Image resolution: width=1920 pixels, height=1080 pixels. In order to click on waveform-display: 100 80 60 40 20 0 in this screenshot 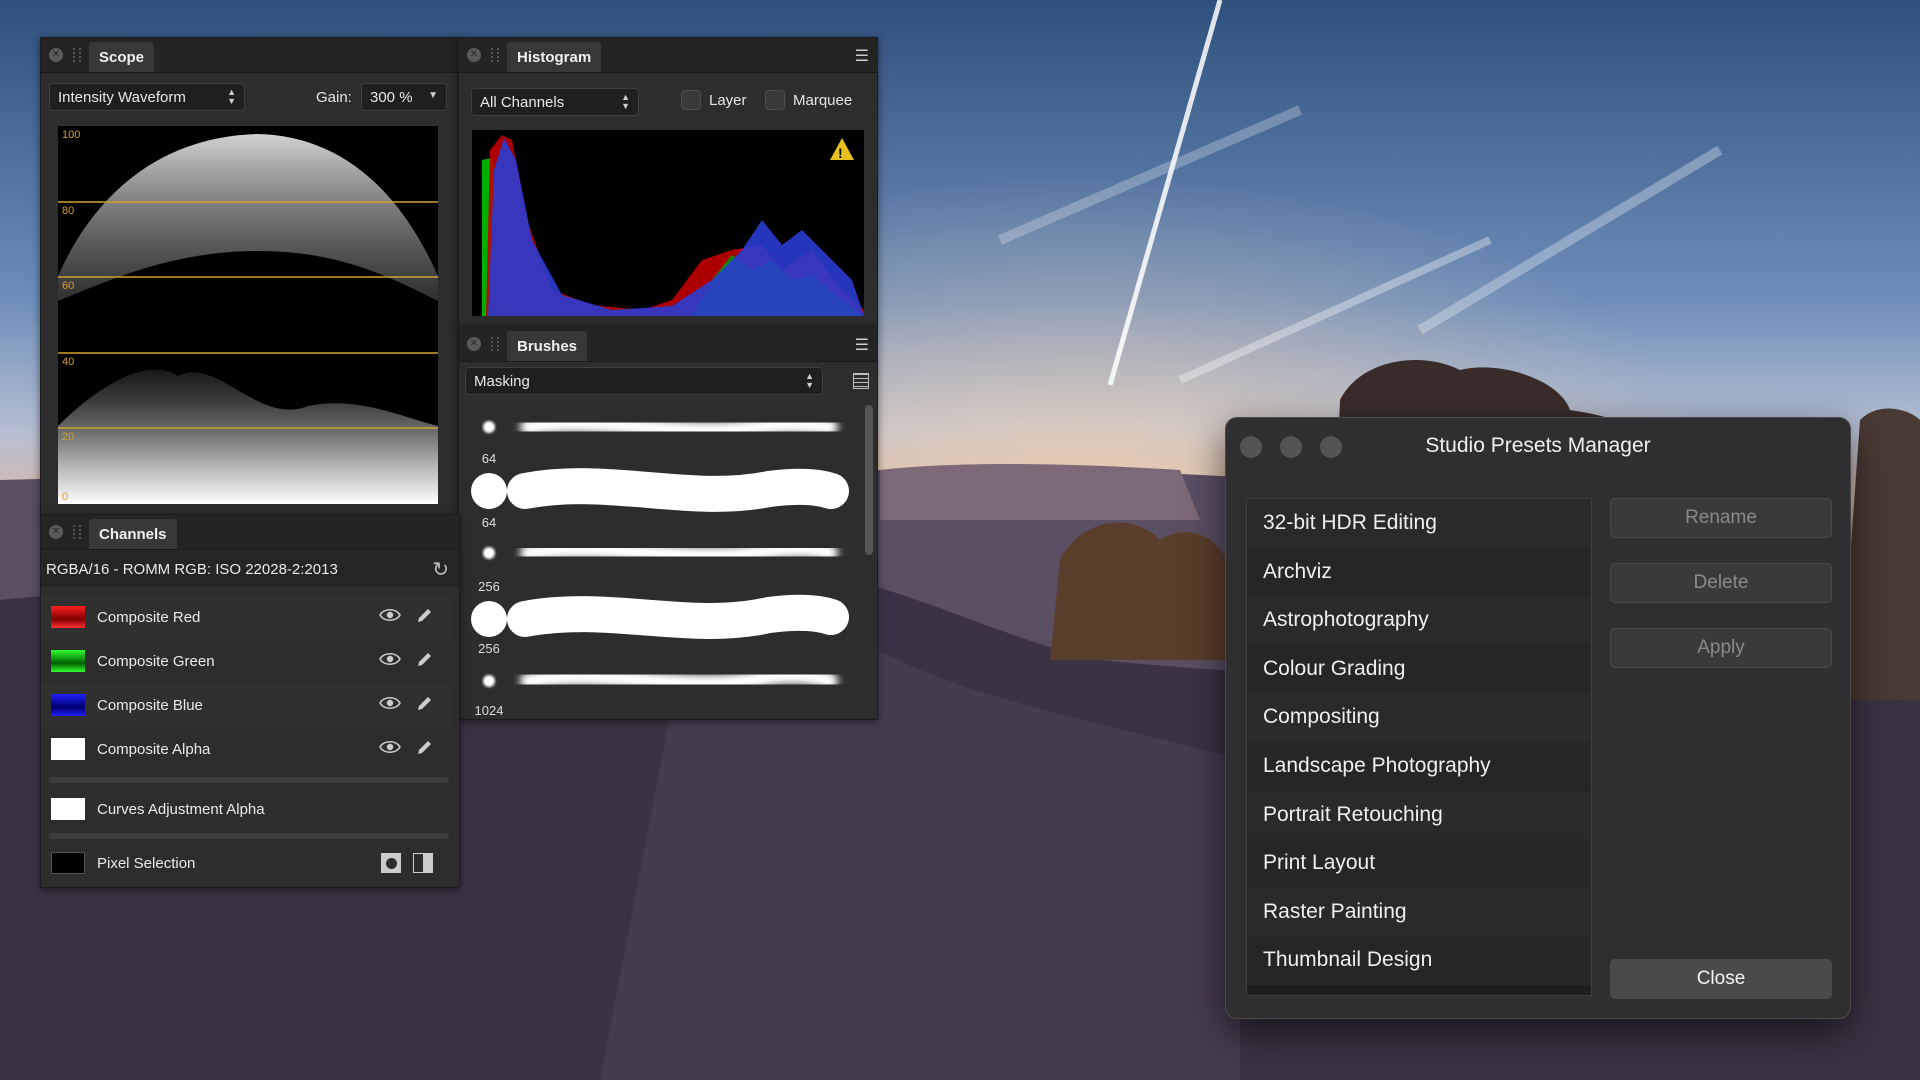, I will do `click(248, 315)`.